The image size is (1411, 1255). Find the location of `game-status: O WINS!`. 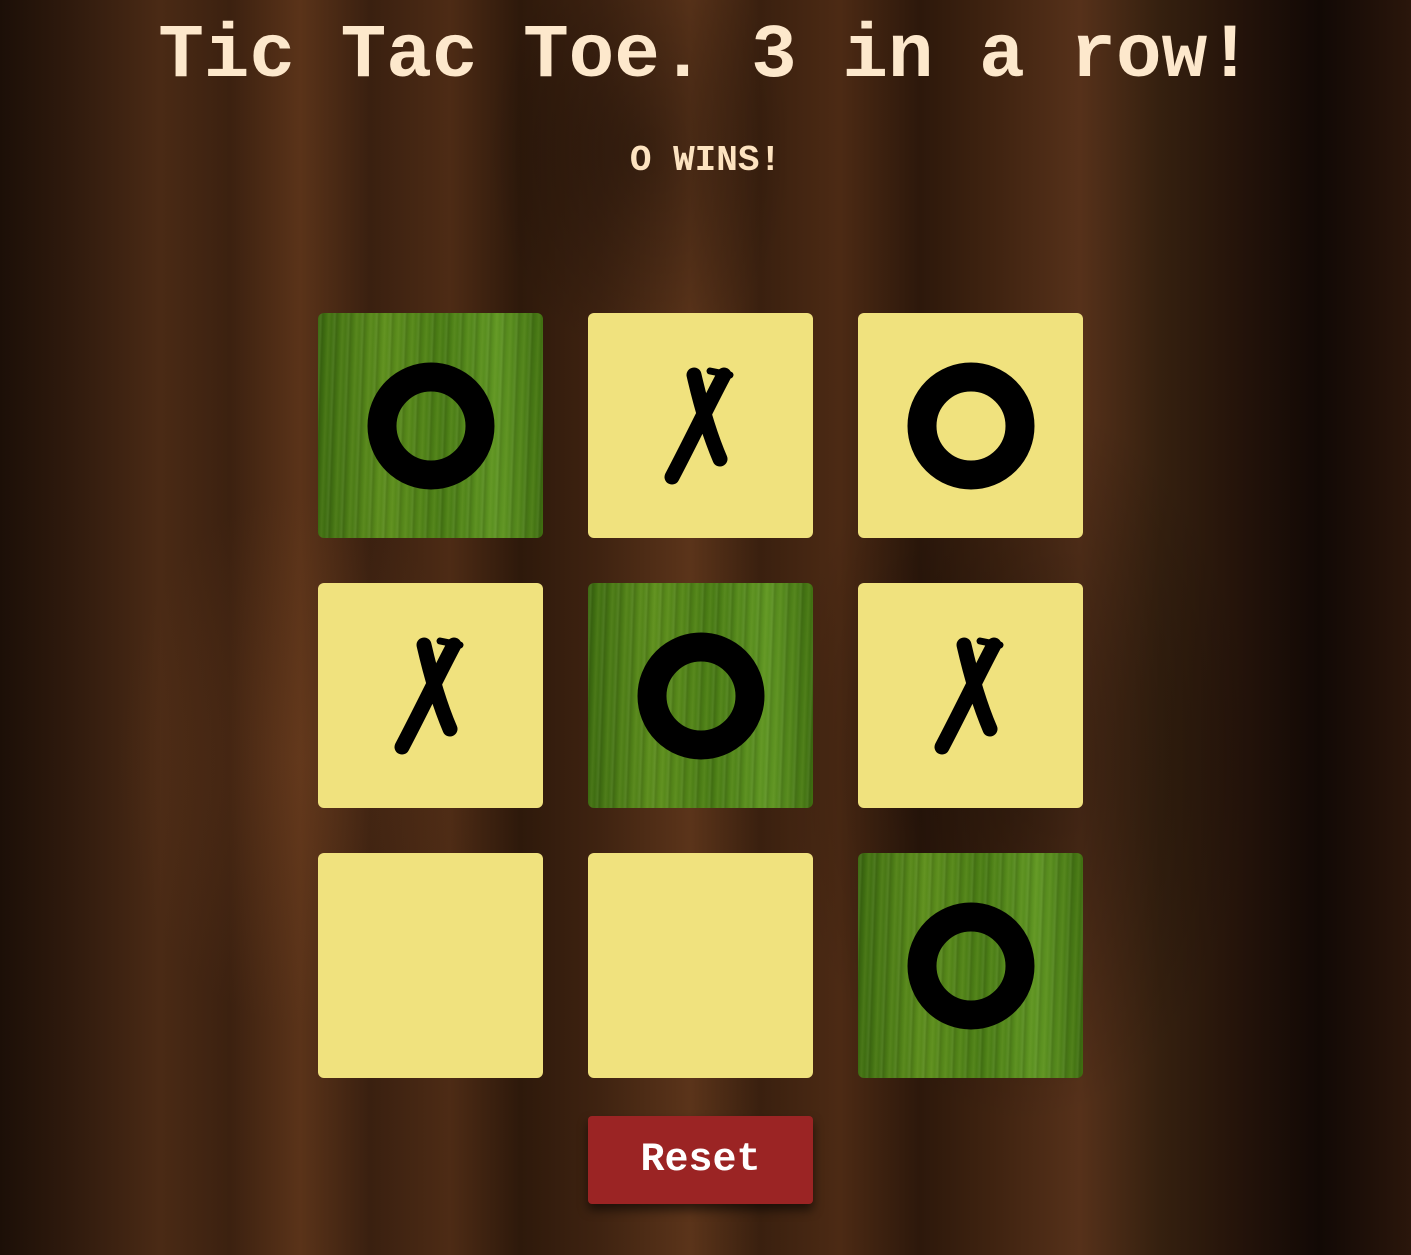

game-status: O WINS! is located at coordinates (705, 160).